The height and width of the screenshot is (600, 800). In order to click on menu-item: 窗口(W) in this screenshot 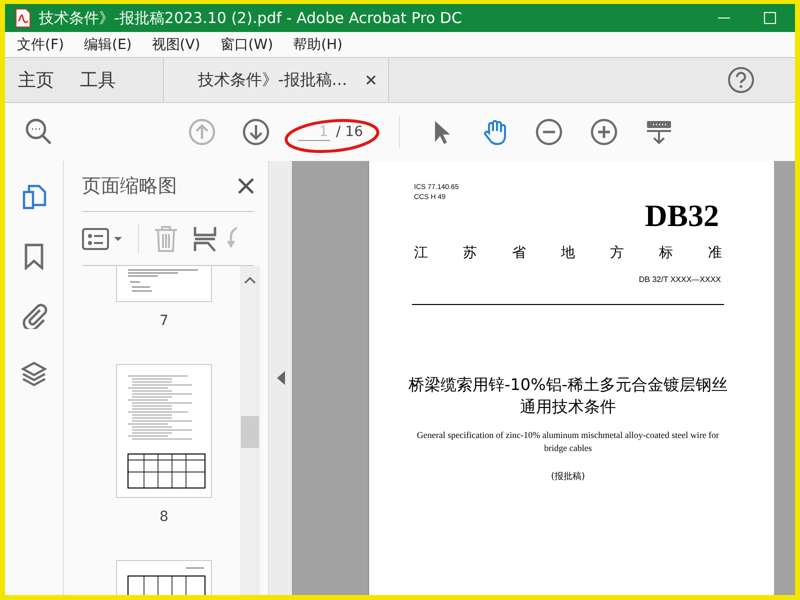, I will do `click(247, 45)`.